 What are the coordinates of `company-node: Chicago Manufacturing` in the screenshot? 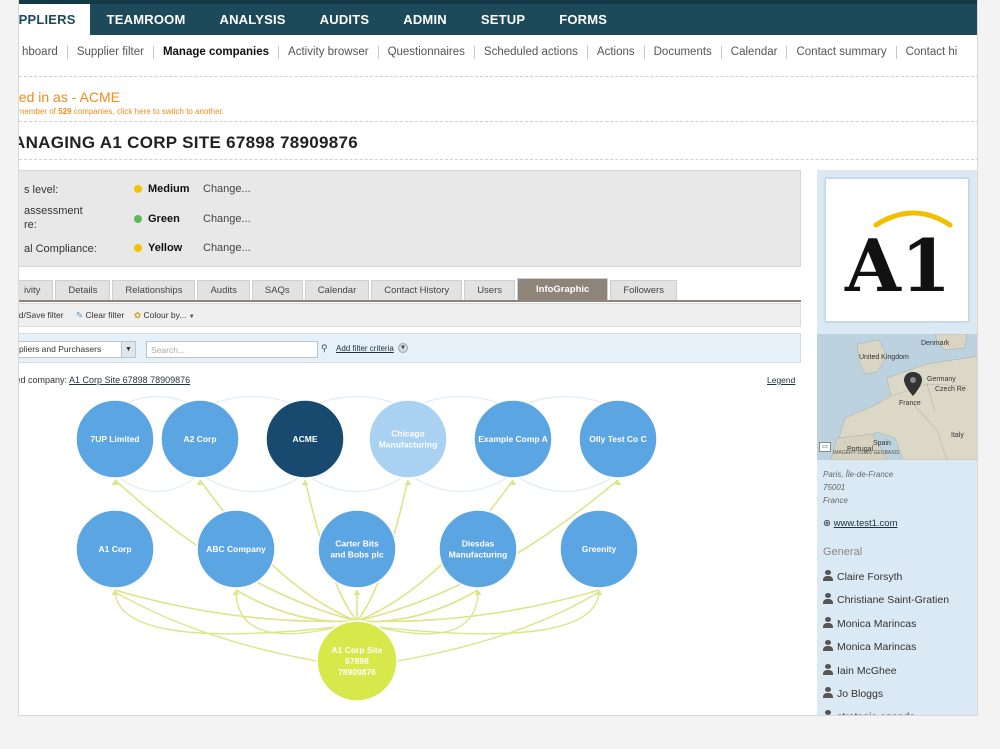 It's located at (408, 439).